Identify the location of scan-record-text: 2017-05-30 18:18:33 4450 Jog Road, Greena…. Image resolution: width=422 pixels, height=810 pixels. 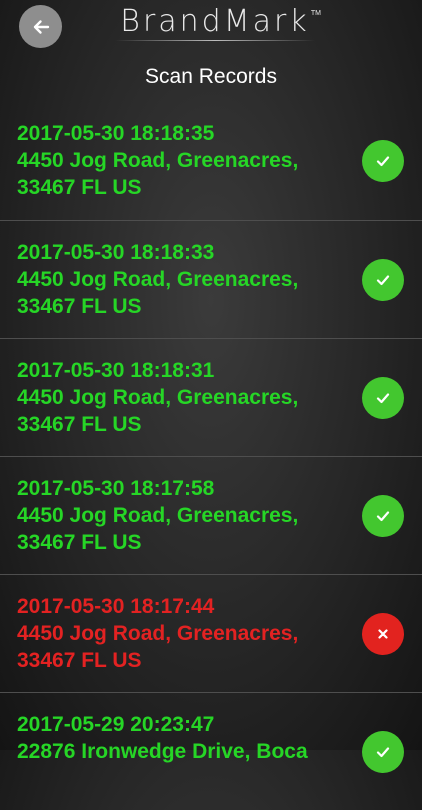
(182, 279).